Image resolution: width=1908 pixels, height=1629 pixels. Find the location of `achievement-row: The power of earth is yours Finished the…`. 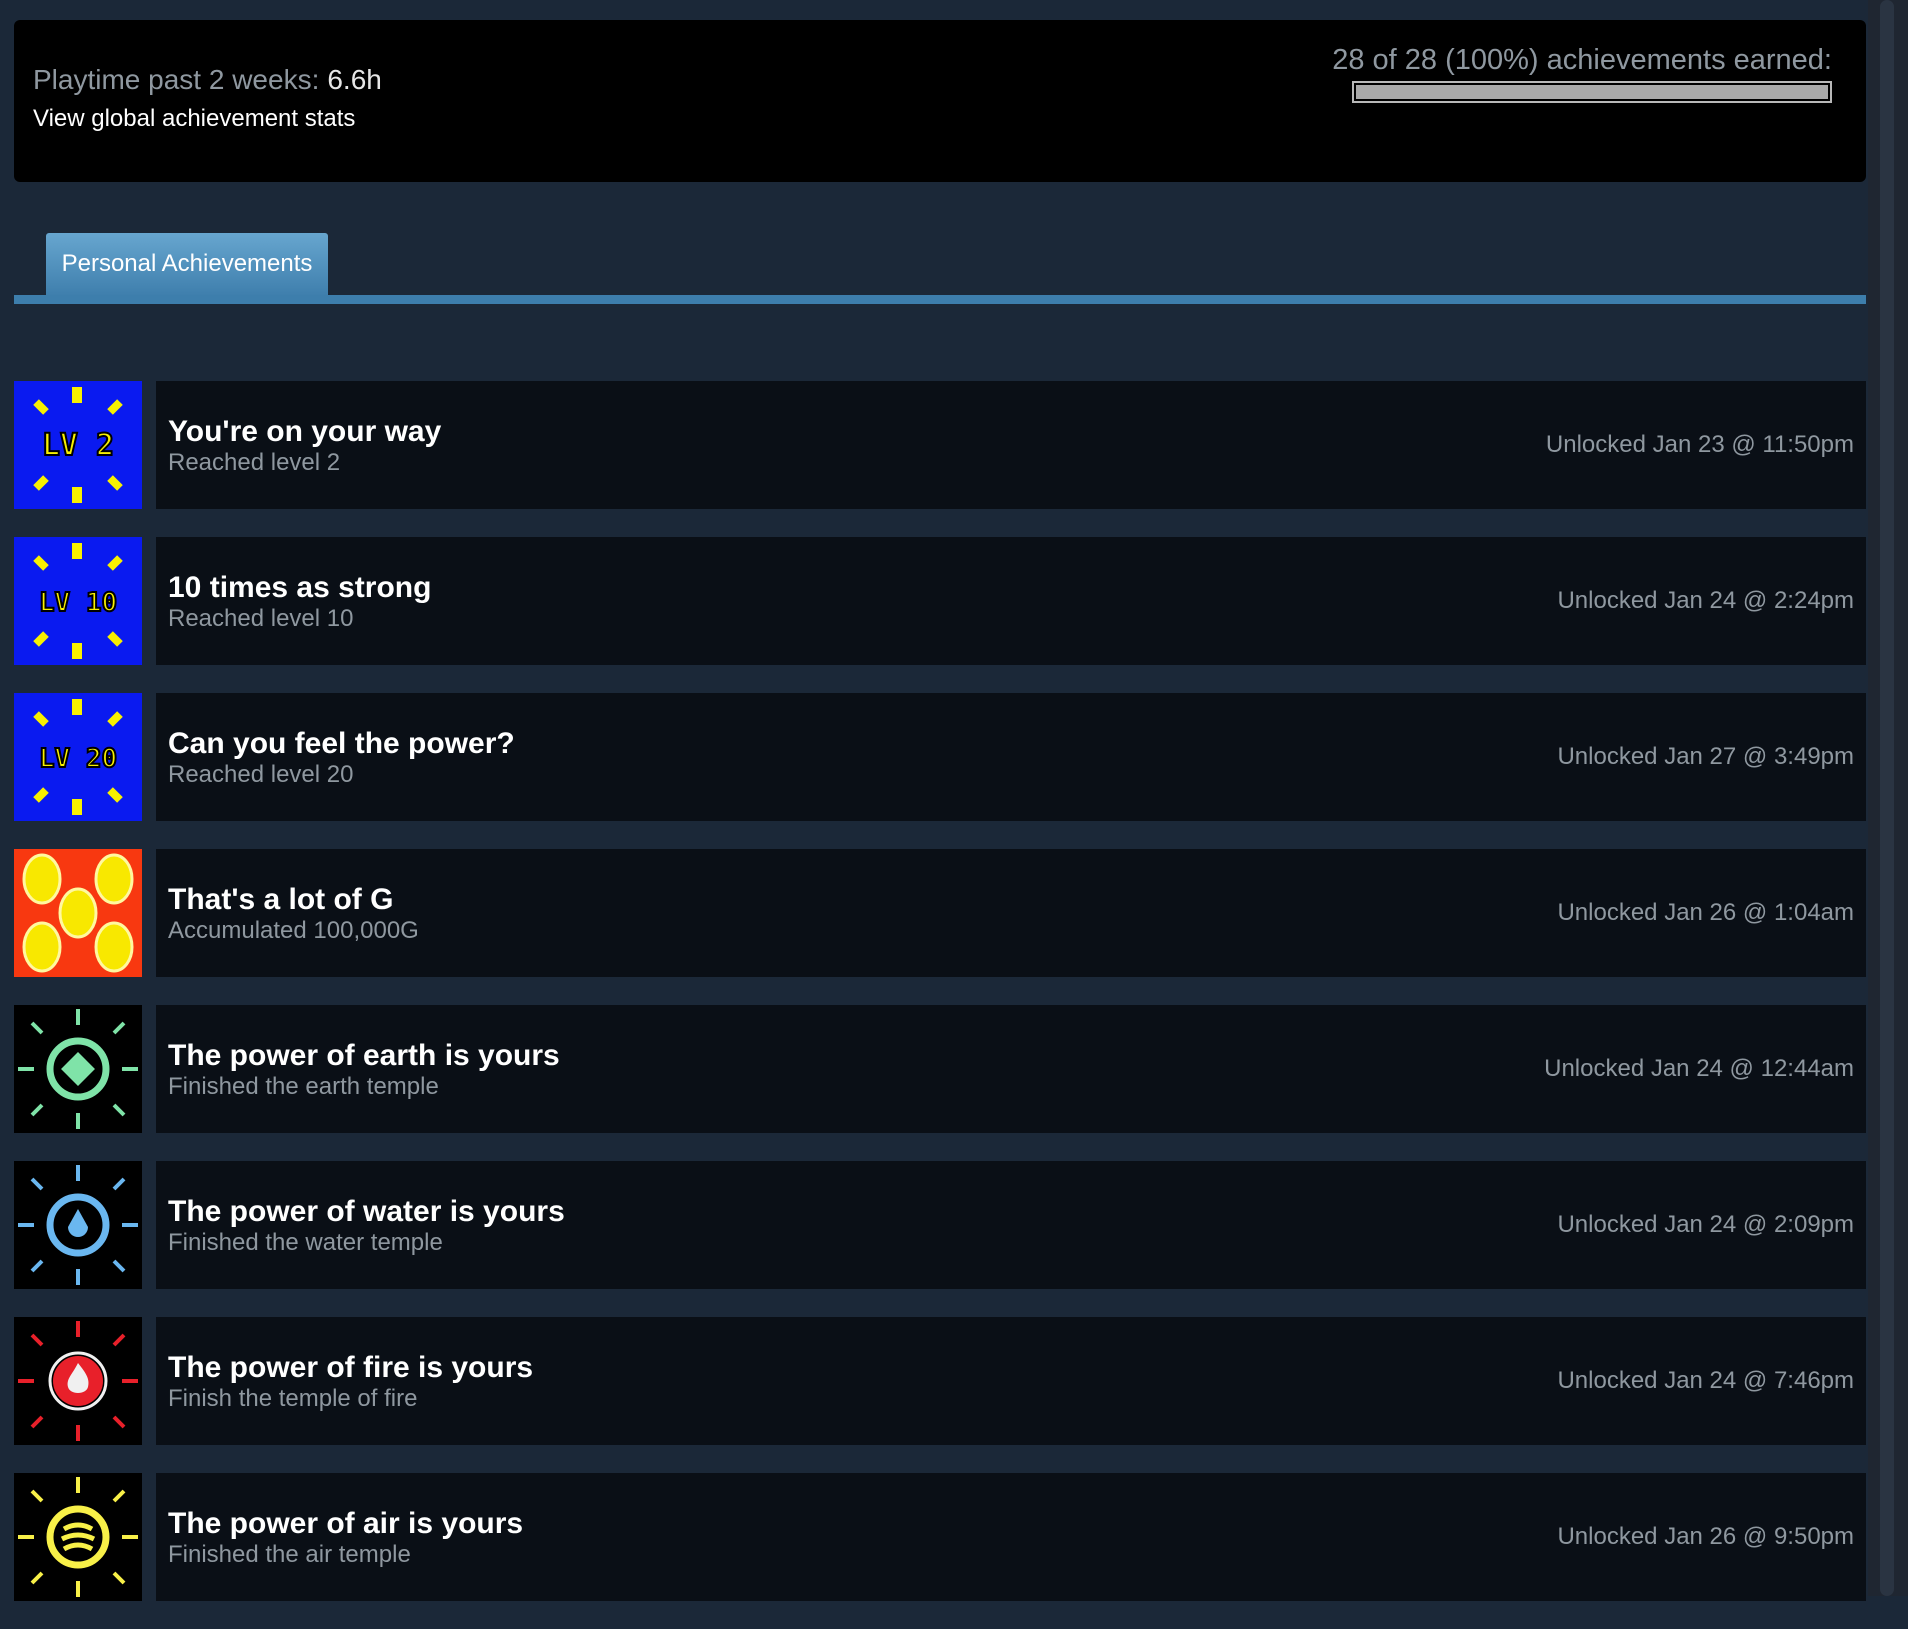

achievement-row: The power of earth is yours Finished the… is located at coordinates (940, 1069).